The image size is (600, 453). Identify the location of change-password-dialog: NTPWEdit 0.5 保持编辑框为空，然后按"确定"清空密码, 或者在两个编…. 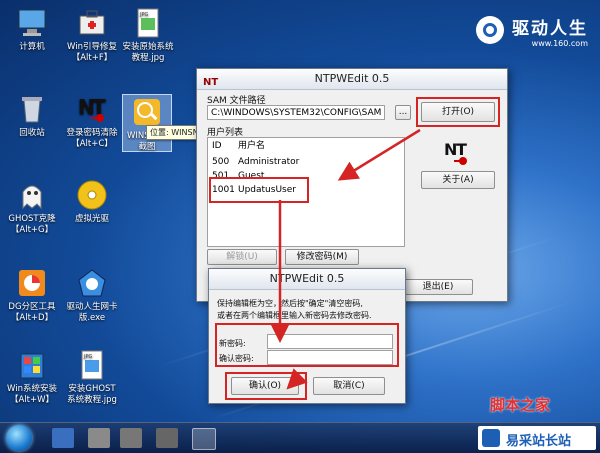
(307, 336).